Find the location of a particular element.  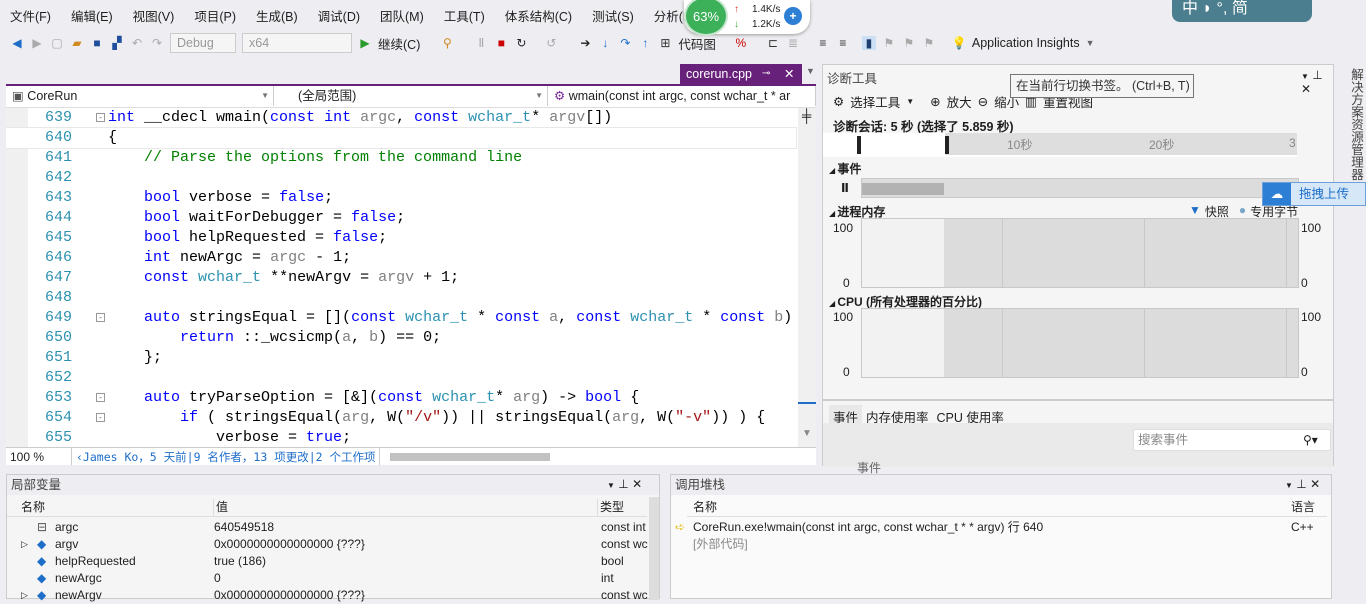

menu-item: 项目(P) is located at coordinates (215, 17).